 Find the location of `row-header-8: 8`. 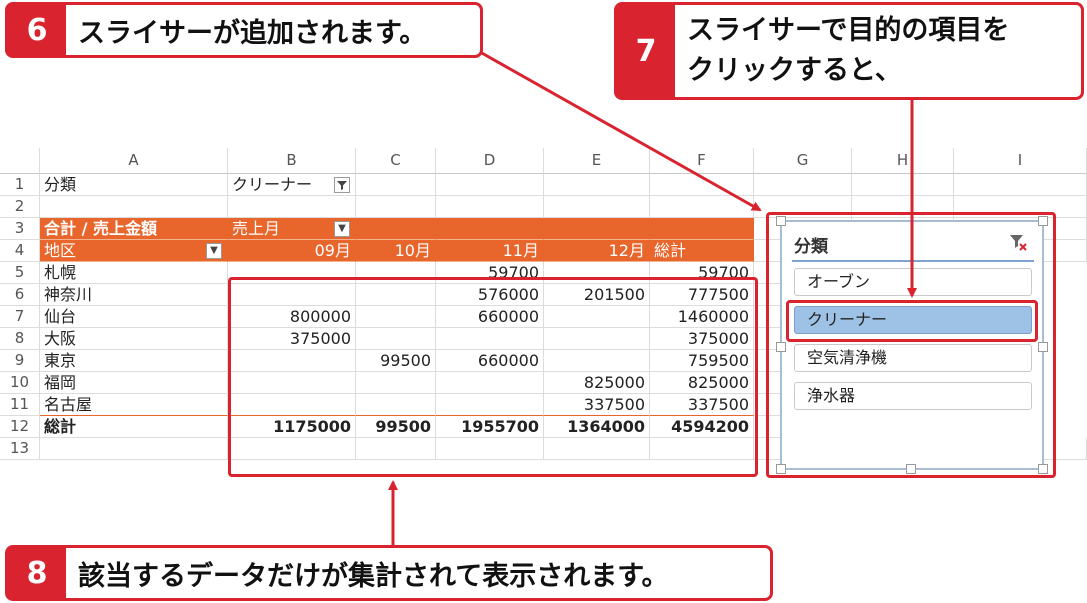

row-header-8: 8 is located at coordinates (20, 339).